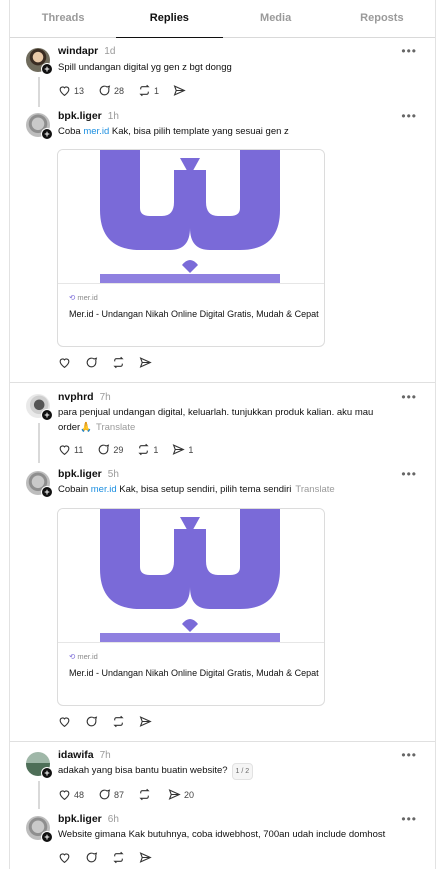 Image resolution: width=441 pixels, height=869 pixels. What do you see at coordinates (71, 90) in the screenshot?
I see `like-button: 13` at bounding box center [71, 90].